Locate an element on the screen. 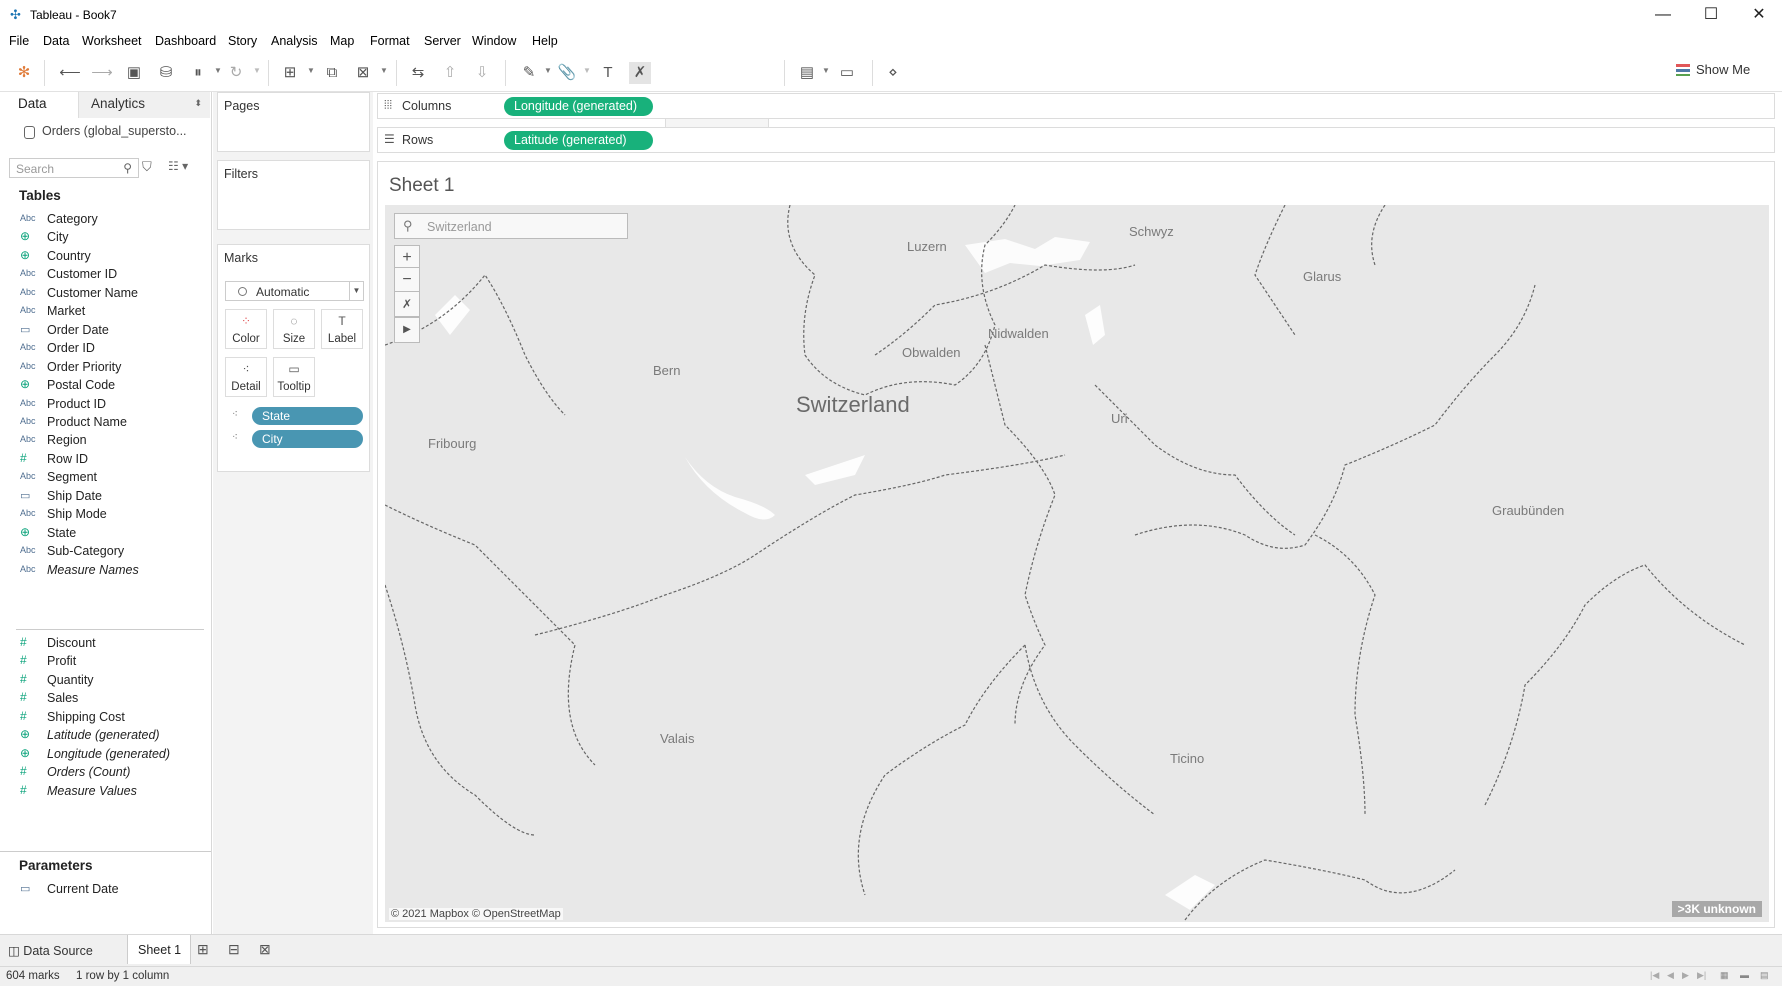  last-sheet-icon: ▶| is located at coordinates (1701, 975).